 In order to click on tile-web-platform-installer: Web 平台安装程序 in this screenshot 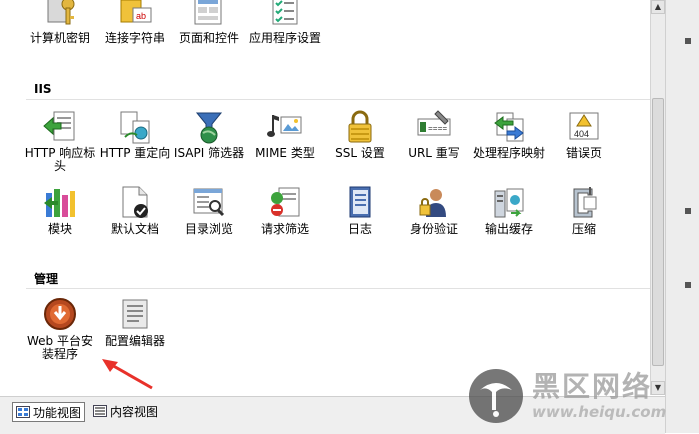, I will do `click(60, 329)`.